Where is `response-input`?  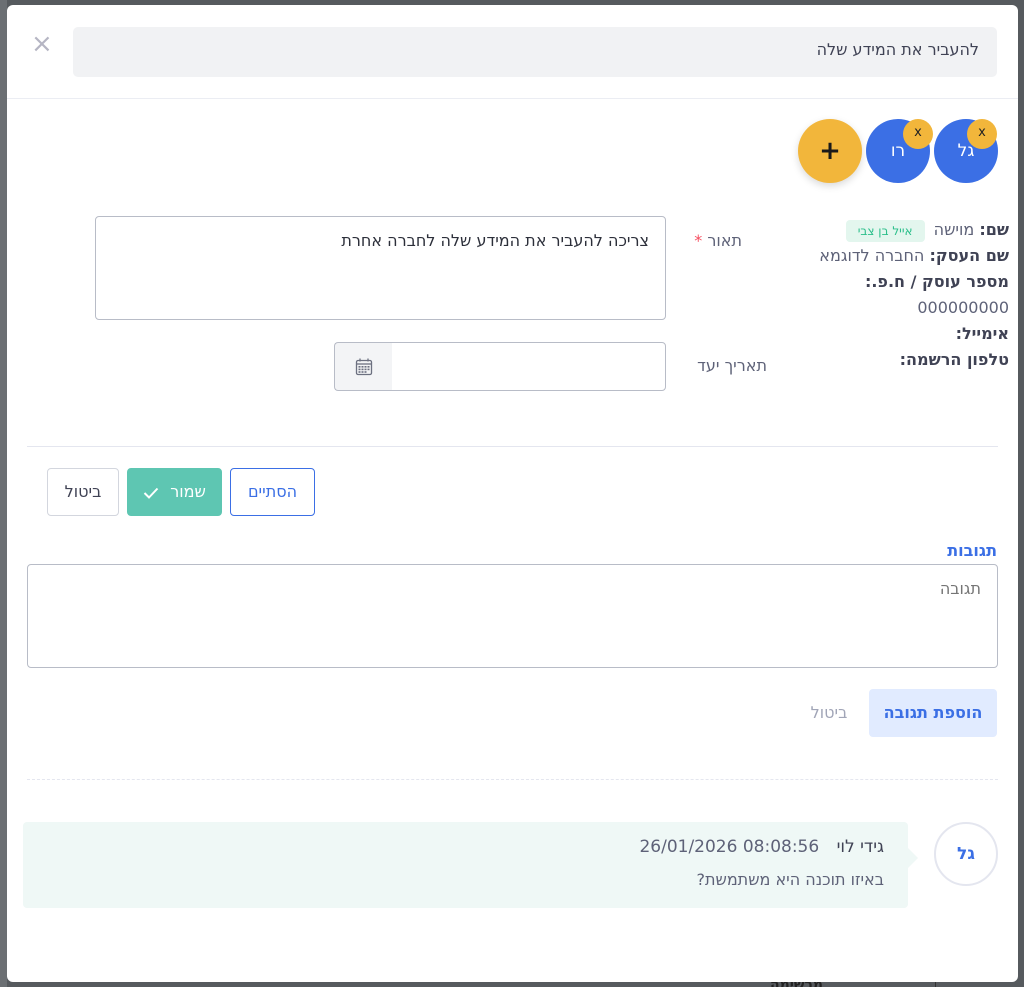 response-input is located at coordinates (512, 616).